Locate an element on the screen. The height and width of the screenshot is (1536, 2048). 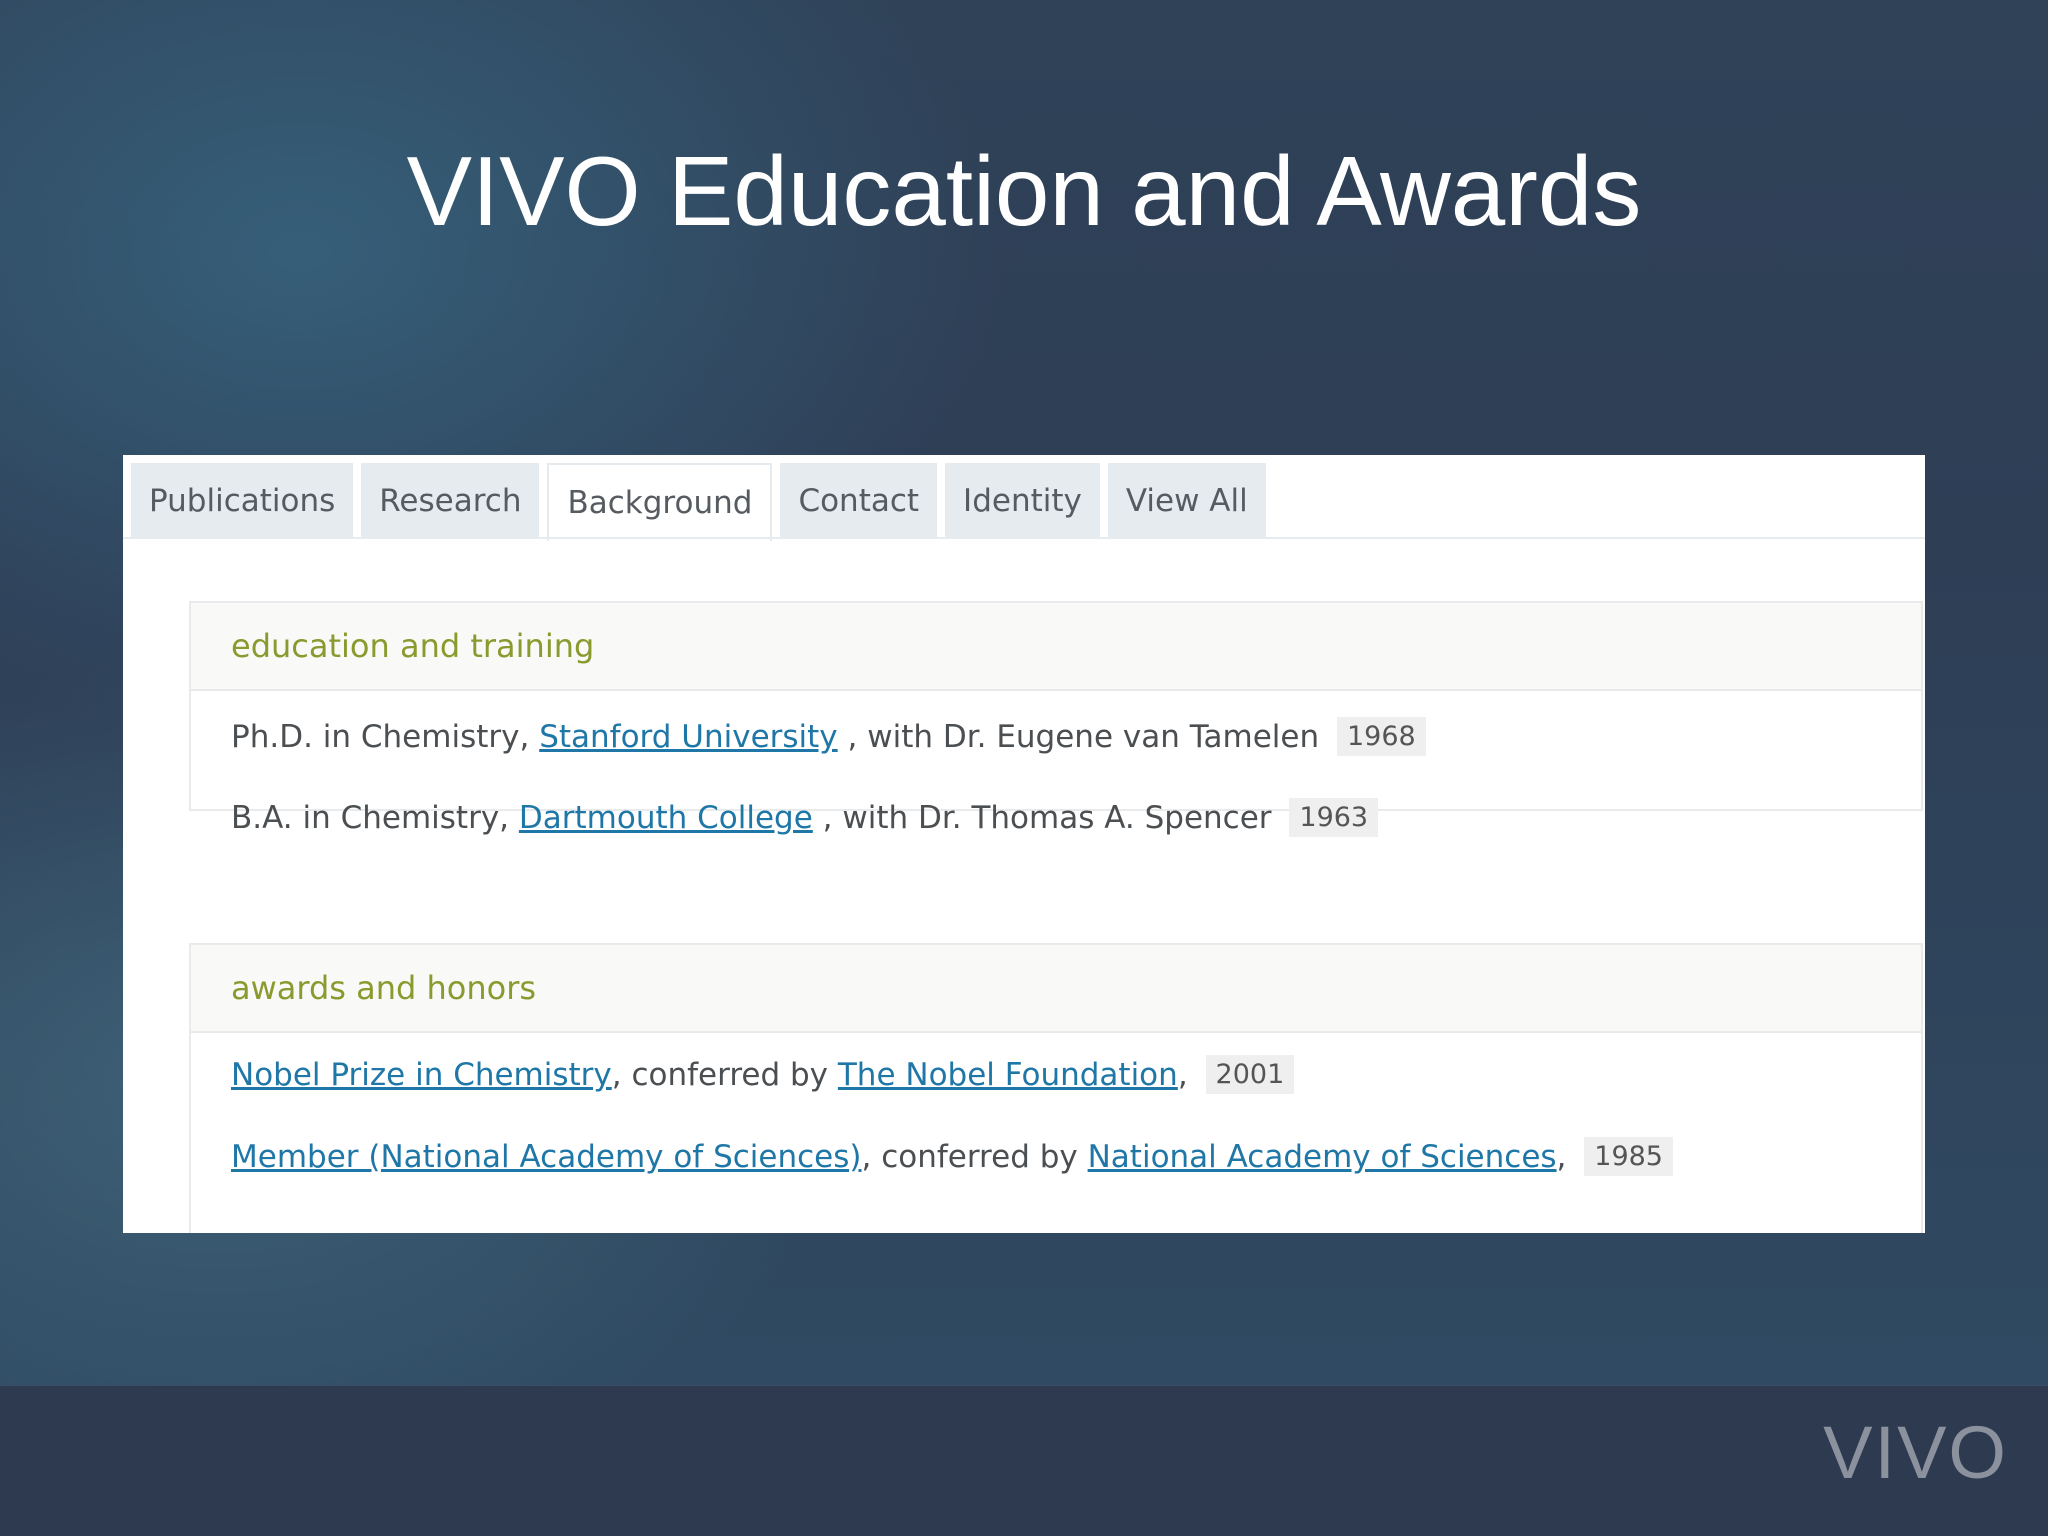
tab-contact: Contact is located at coordinates (859, 501).